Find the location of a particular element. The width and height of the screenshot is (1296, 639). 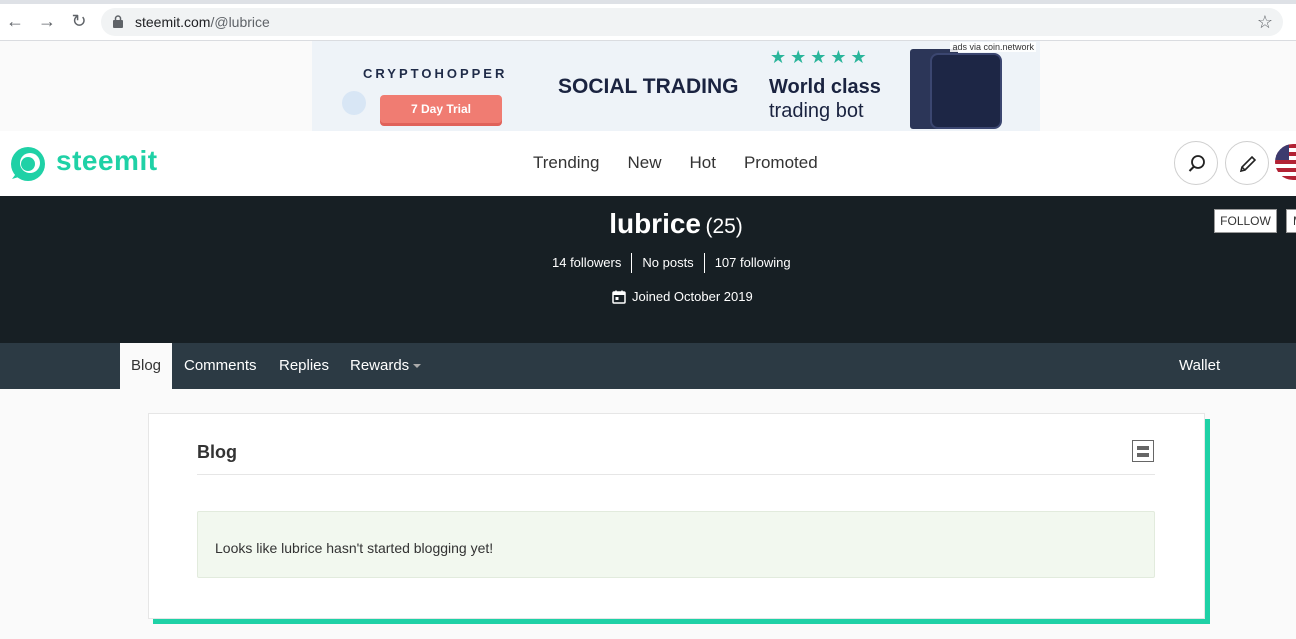

browser-toolbar: ← → ↻ steemit.com/@lubrice ☆ is located at coordinates (648, 20).